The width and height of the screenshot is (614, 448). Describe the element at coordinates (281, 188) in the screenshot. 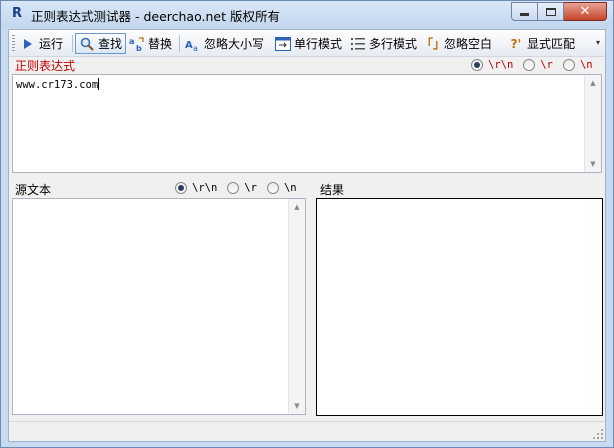

I see `source-newline-lf-radio: \n` at that location.